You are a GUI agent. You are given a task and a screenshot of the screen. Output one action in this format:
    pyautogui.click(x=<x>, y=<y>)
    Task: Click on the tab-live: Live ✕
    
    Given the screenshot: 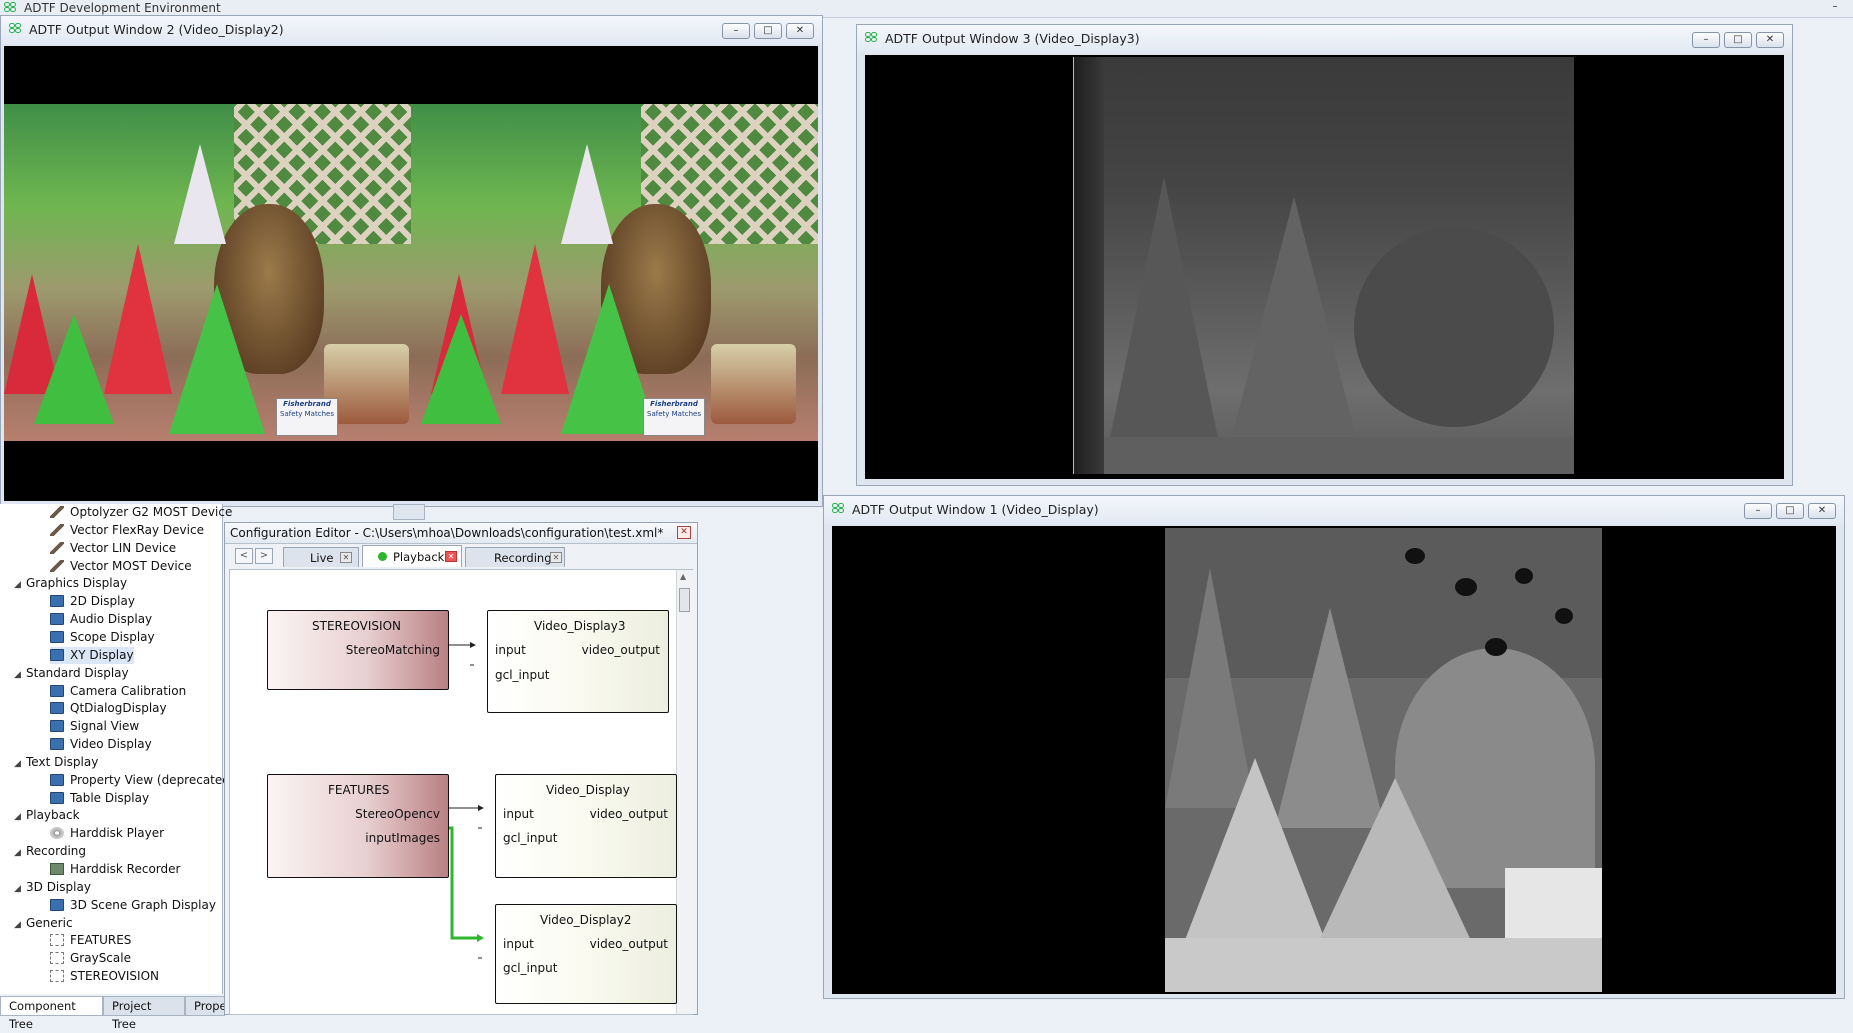 What is the action you would take?
    pyautogui.click(x=321, y=557)
    